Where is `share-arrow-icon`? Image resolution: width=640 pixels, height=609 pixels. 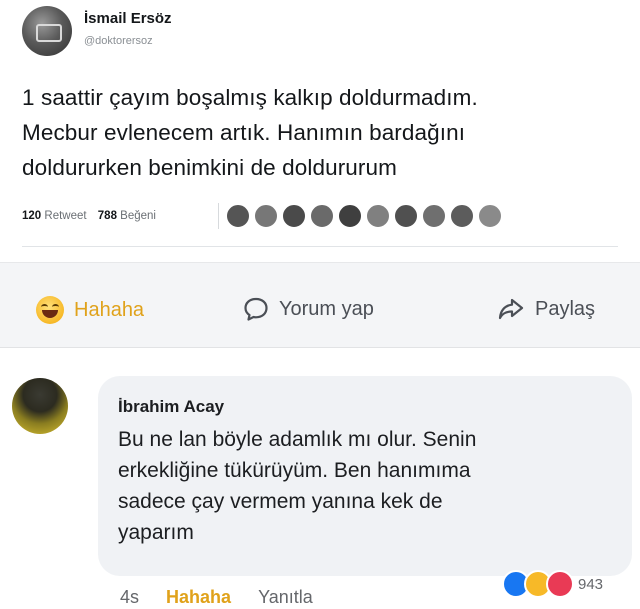 share-arrow-icon is located at coordinates (511, 309).